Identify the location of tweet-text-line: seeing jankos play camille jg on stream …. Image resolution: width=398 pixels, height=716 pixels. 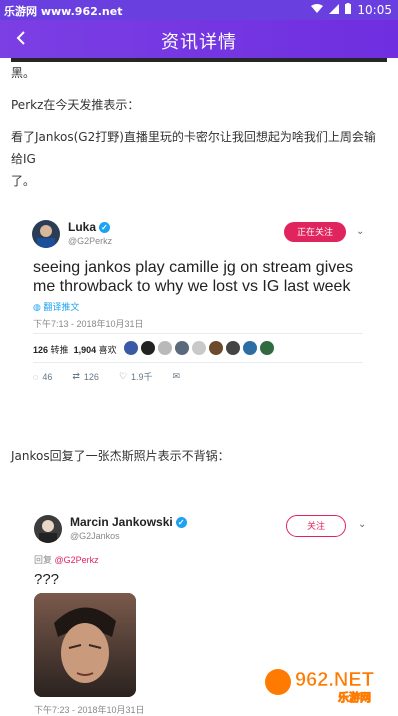
(193, 267).